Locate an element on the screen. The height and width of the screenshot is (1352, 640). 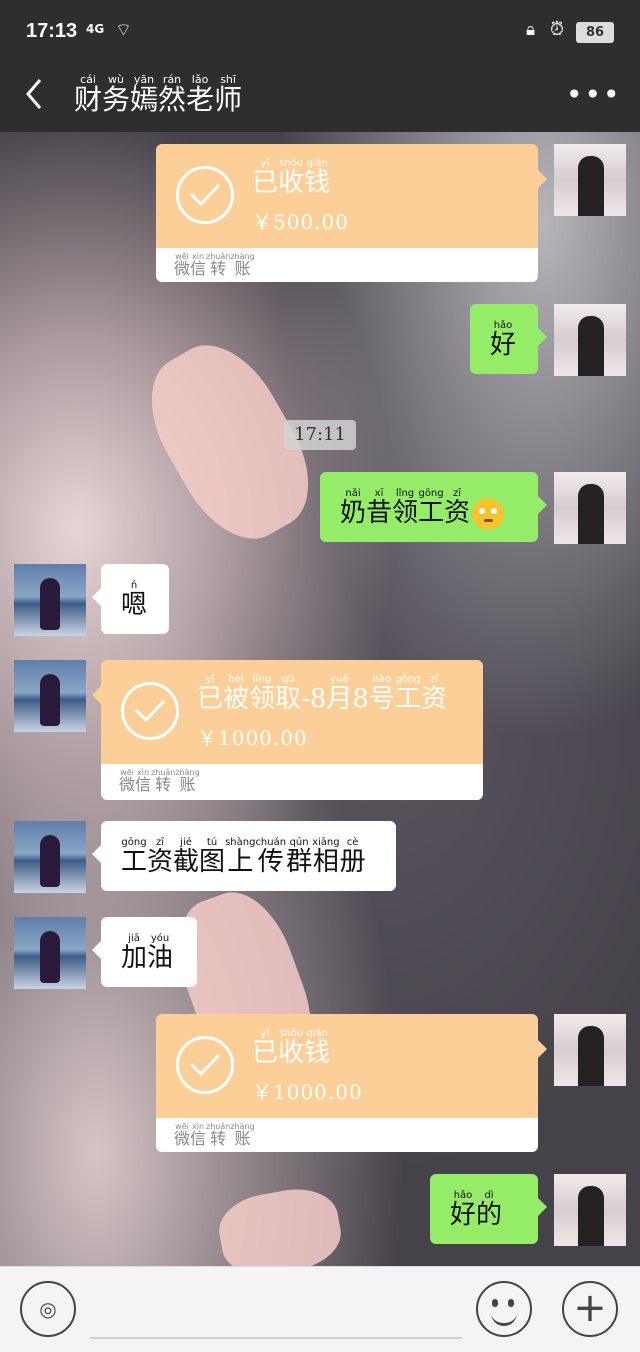
message-input is located at coordinates (276, 1310).